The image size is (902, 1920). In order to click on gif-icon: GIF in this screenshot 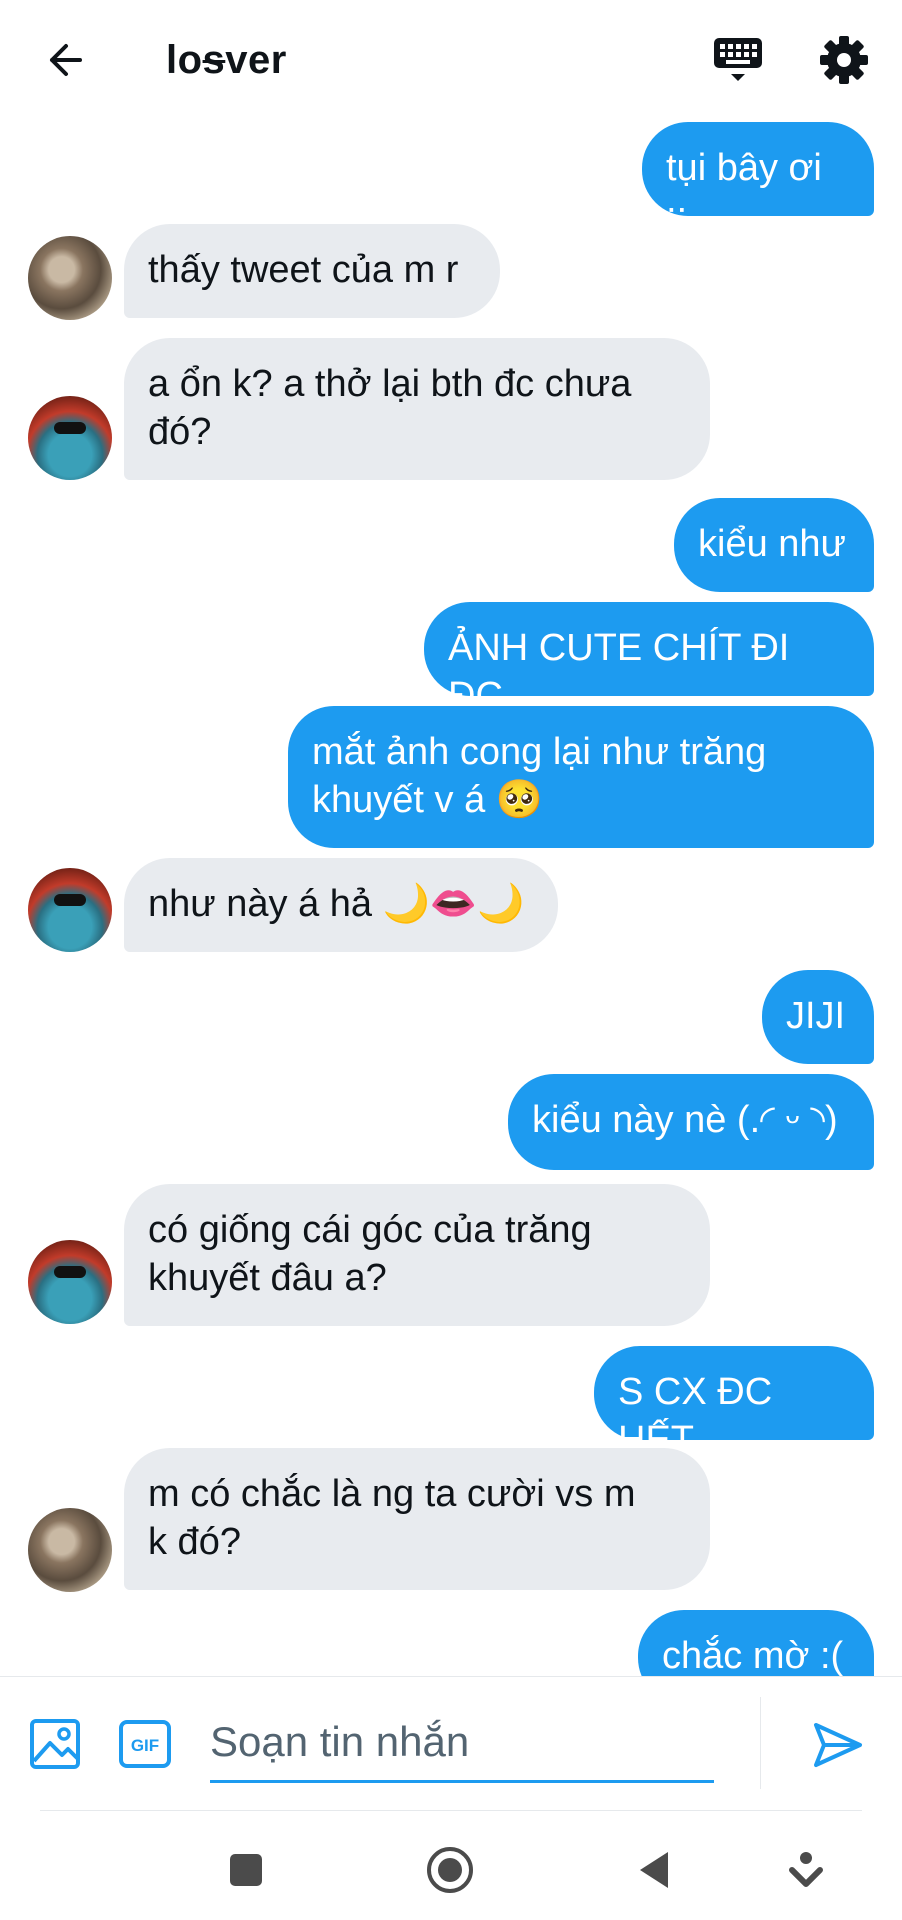, I will do `click(145, 1744)`.